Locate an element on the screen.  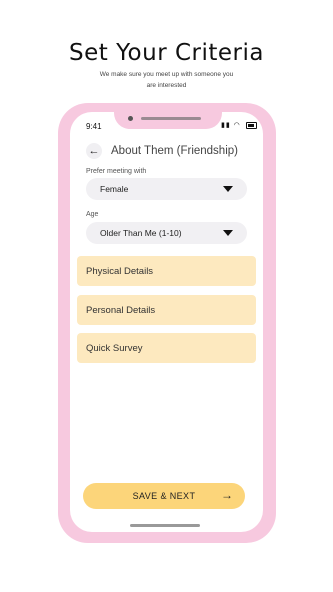
section-label: Quick Survey is located at coordinates (114, 348).